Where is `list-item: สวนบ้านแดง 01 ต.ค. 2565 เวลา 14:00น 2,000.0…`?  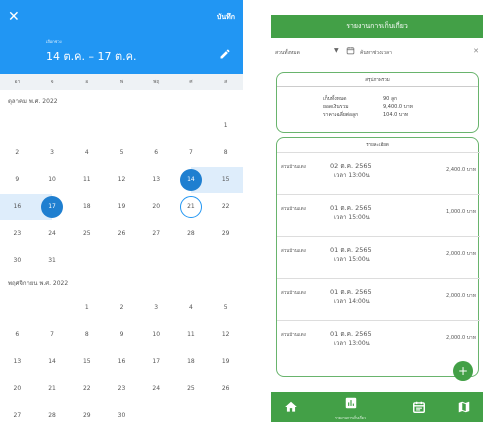
list-item: สวนบ้านแดง 01 ต.ค. 2565 เวลา 14:00น 2,000.0… is located at coordinates (378, 296).